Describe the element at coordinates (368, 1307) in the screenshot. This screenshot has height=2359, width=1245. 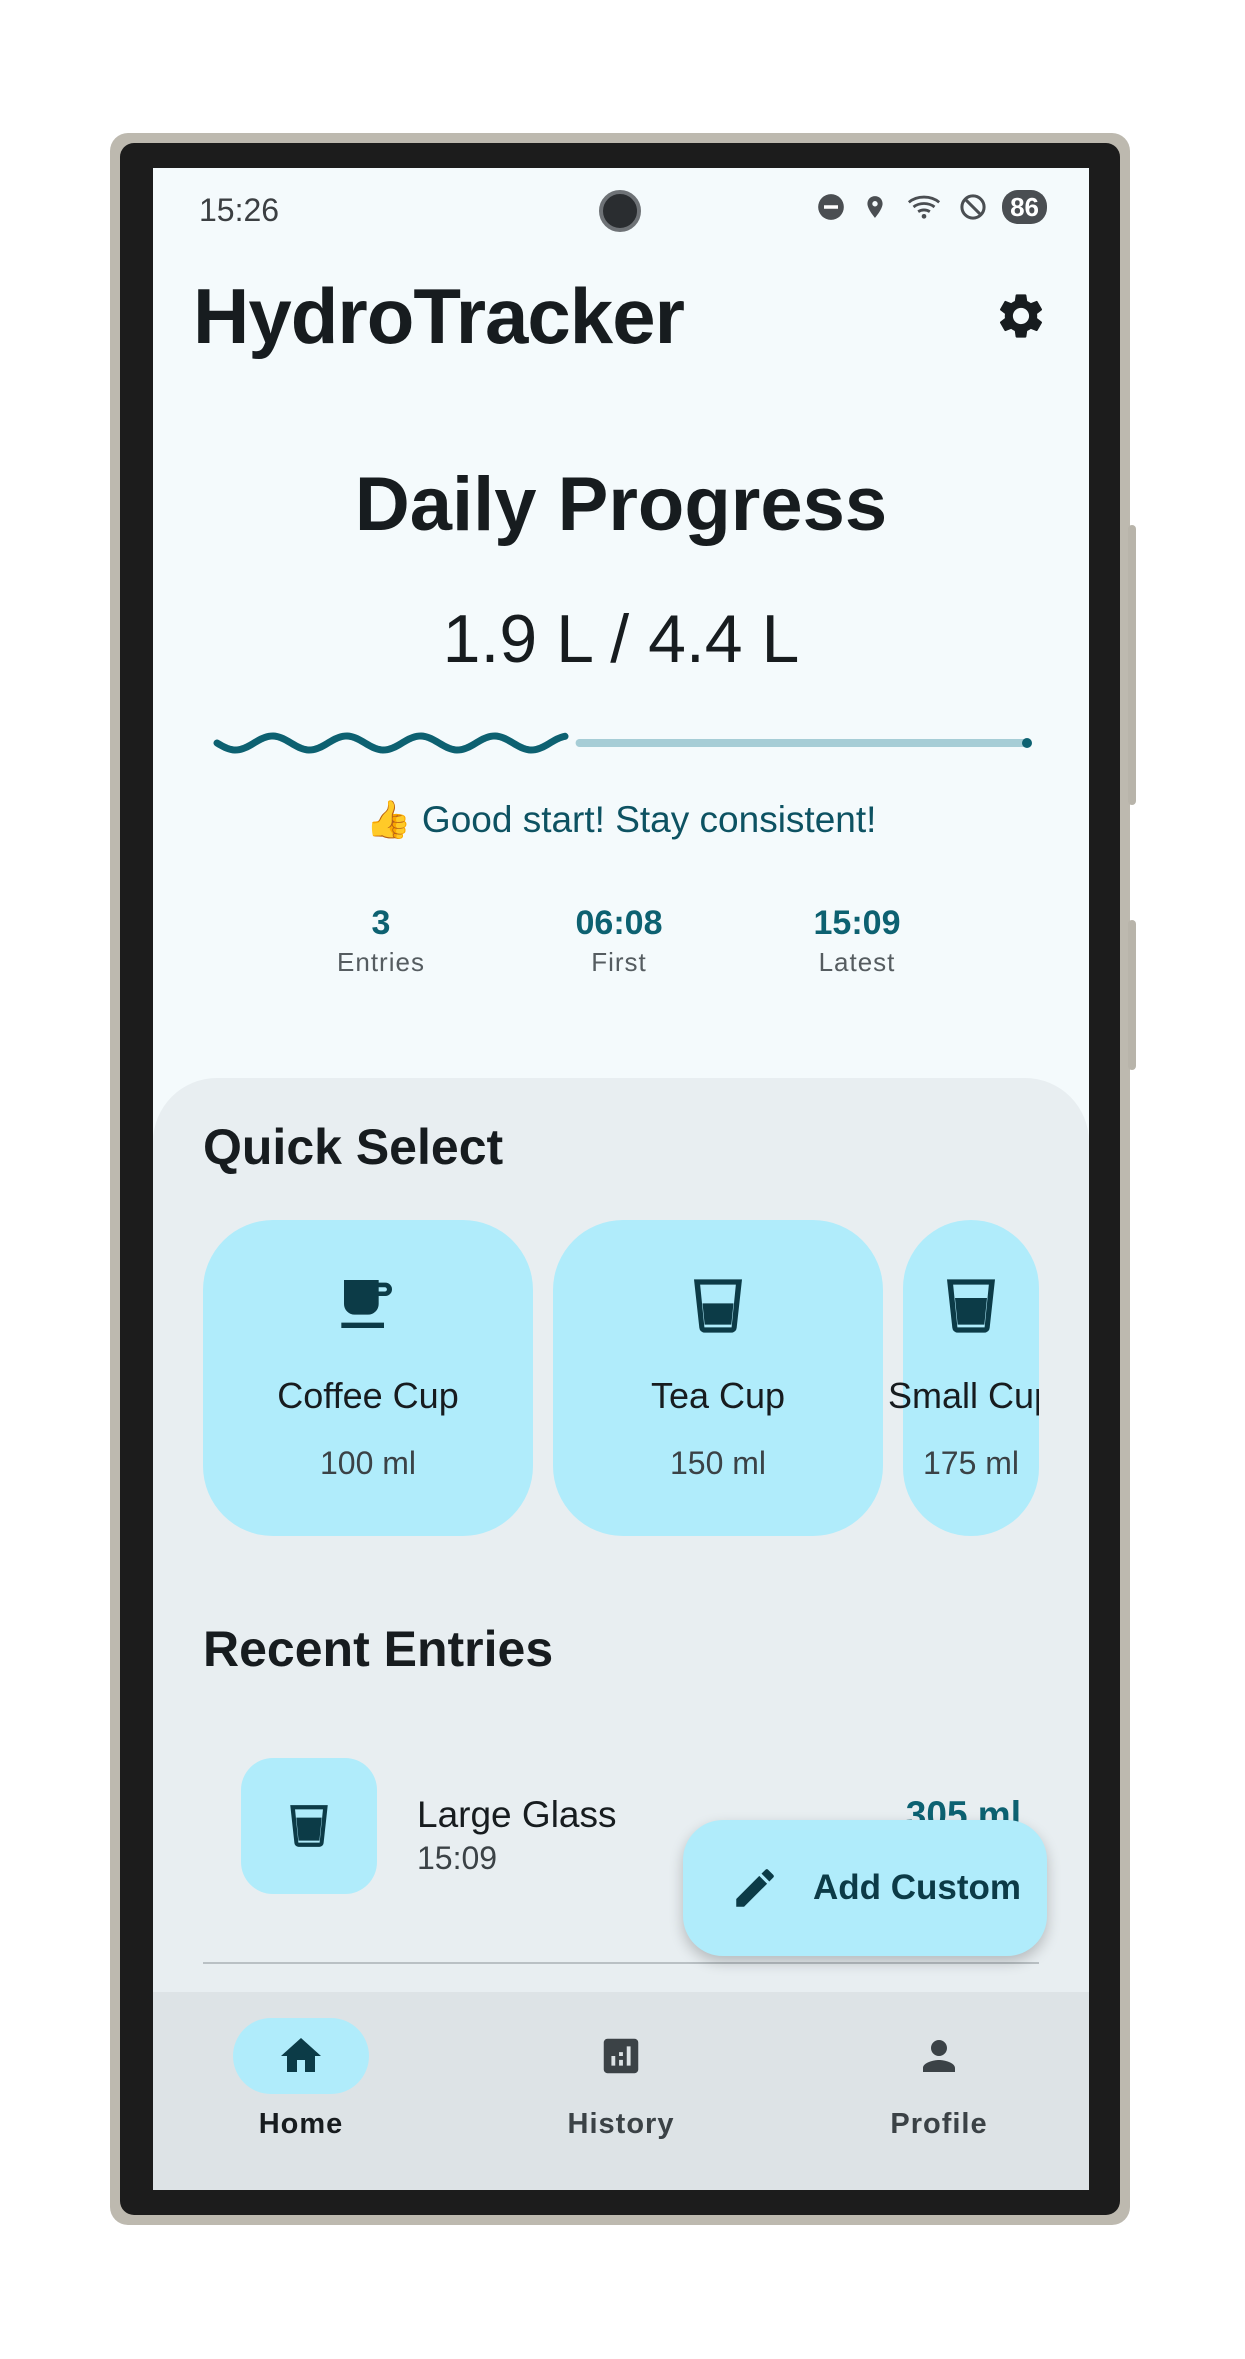
I see `coffee-cup-icon` at that location.